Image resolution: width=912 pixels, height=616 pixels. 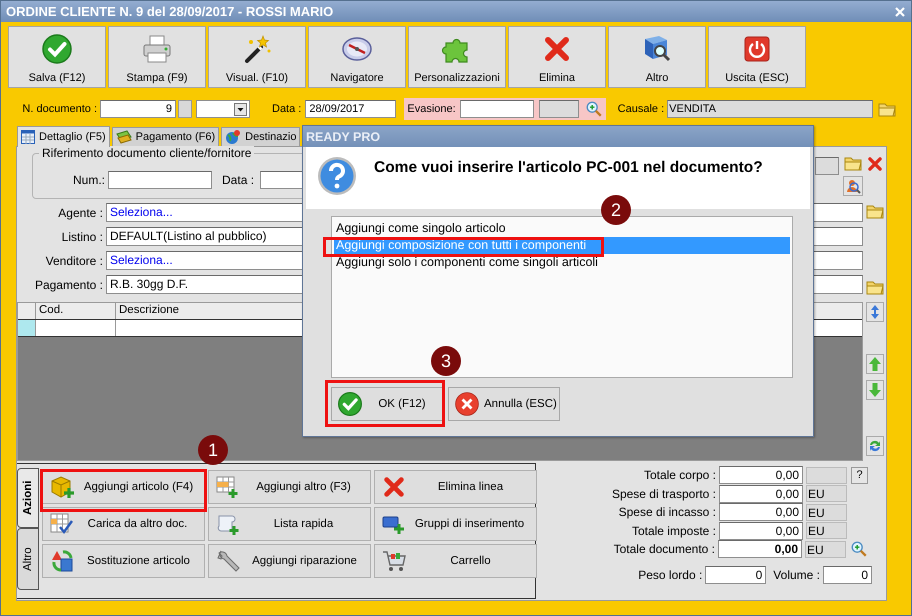 What do you see at coordinates (76, 311) in the screenshot?
I see `column-header: Cod.` at bounding box center [76, 311].